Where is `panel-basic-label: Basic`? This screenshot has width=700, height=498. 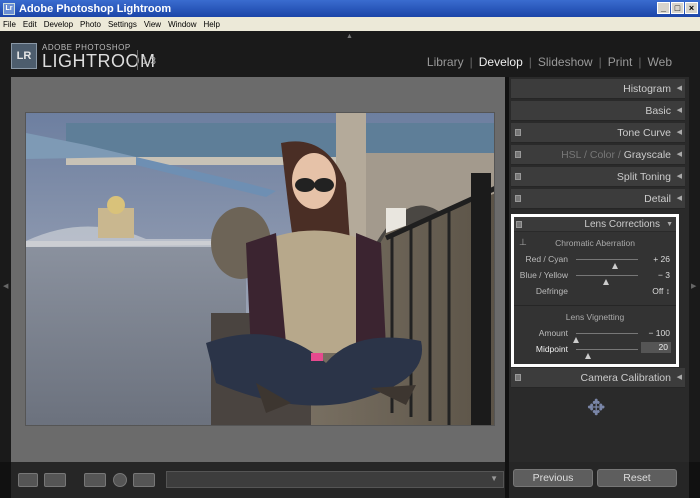
panel-basic-label: Basic is located at coordinates (658, 111).